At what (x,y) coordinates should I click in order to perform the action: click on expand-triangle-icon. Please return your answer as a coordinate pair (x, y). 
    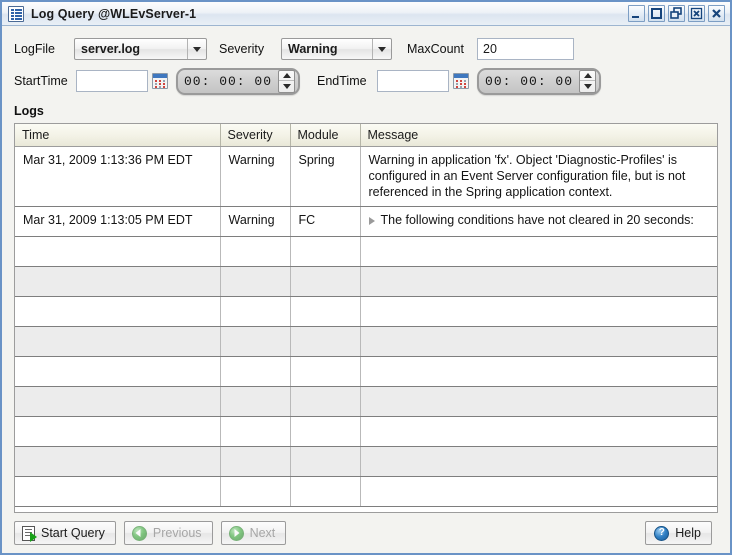
    Looking at the image, I should click on (371, 221).